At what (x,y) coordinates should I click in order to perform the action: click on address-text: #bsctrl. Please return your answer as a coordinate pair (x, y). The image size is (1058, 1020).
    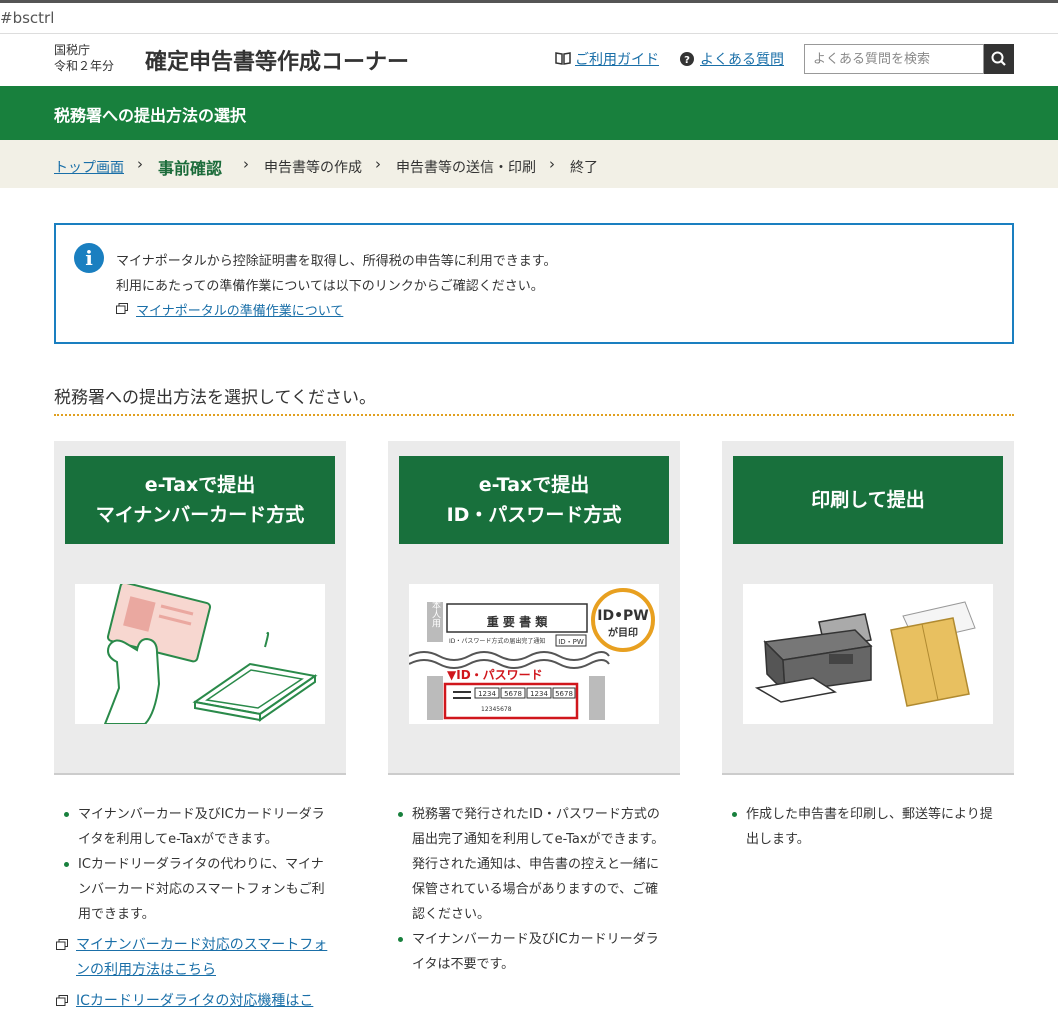
    Looking at the image, I should click on (27, 18).